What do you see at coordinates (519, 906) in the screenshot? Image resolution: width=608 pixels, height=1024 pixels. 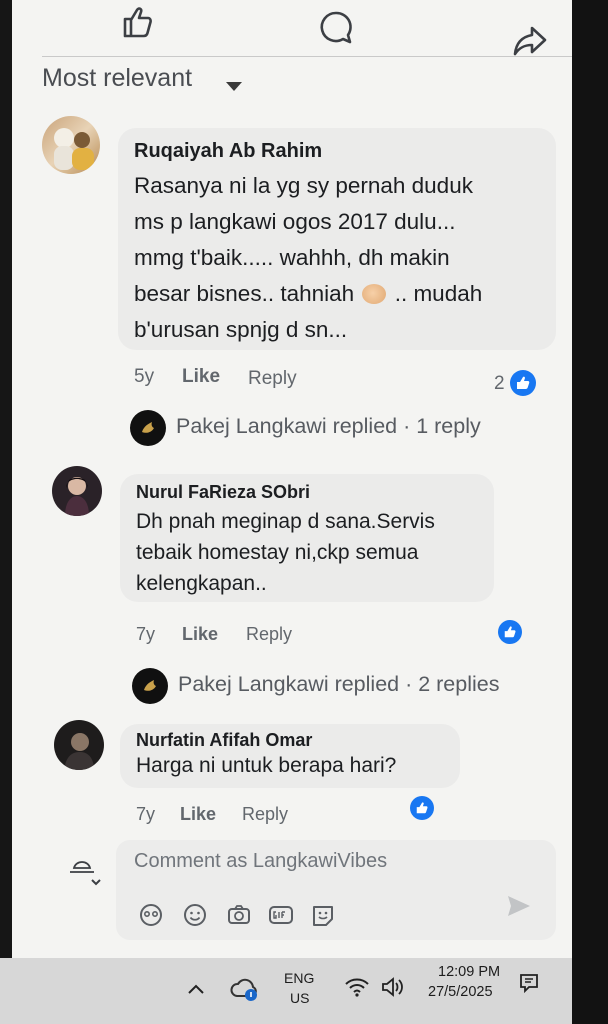 I see `send-icon` at bounding box center [519, 906].